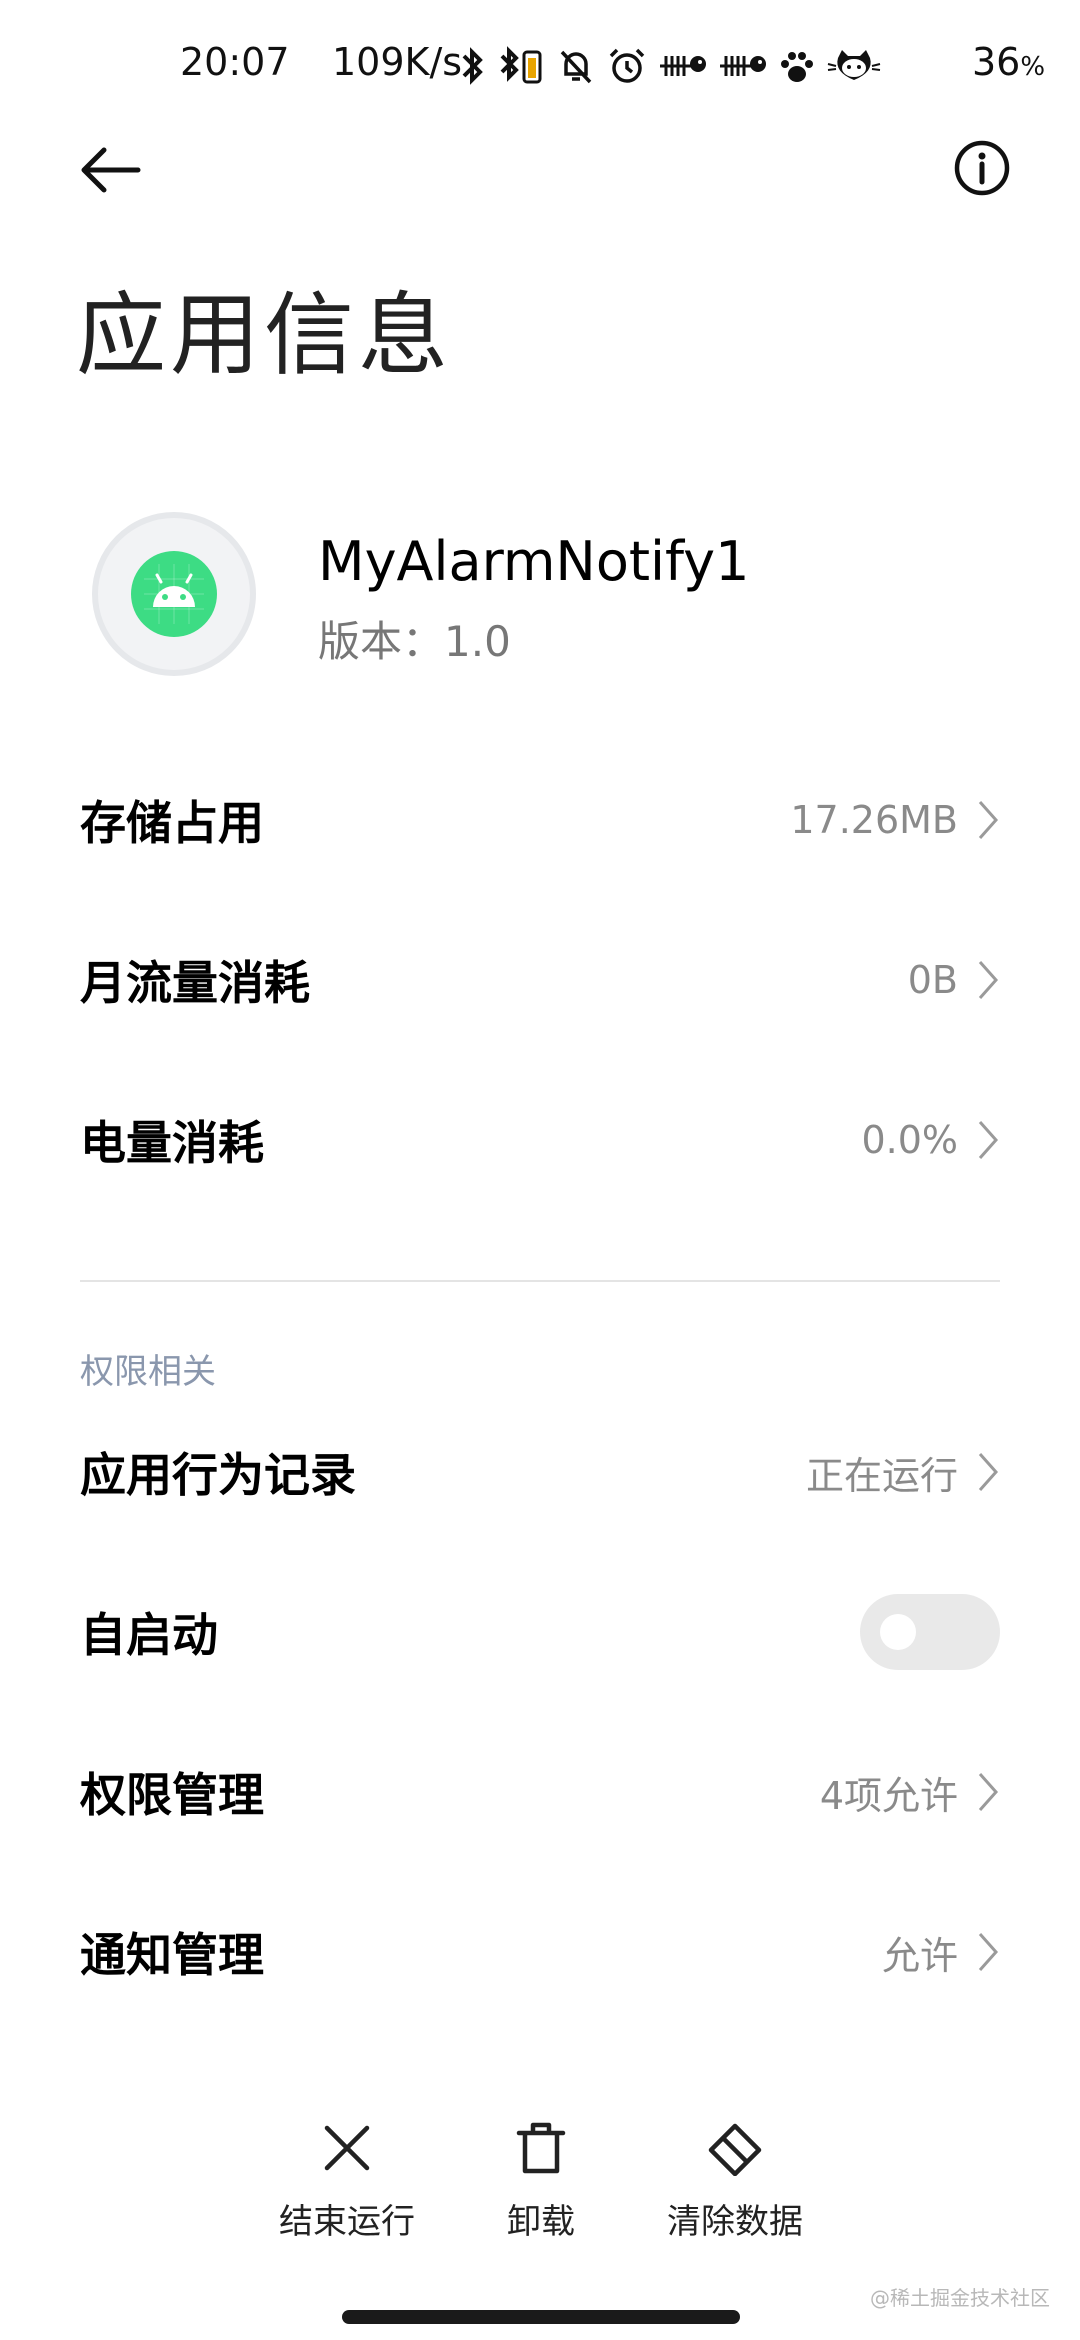 The height and width of the screenshot is (2340, 1080). I want to click on back-button, so click(110, 170).